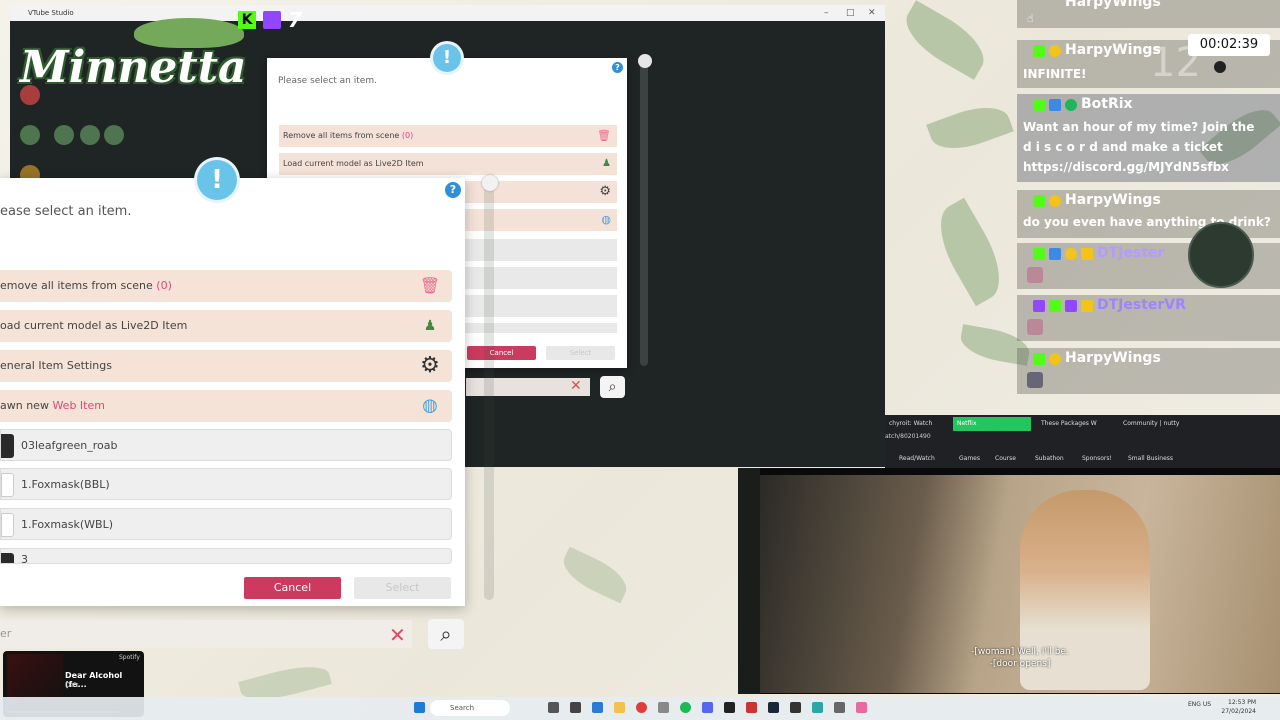  Describe the element at coordinates (1039, 306) in the screenshot. I see `twitch-badge-icon` at that location.